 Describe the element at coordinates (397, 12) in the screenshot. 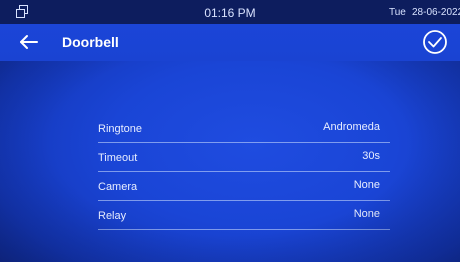

I see `status-day: Tue` at that location.